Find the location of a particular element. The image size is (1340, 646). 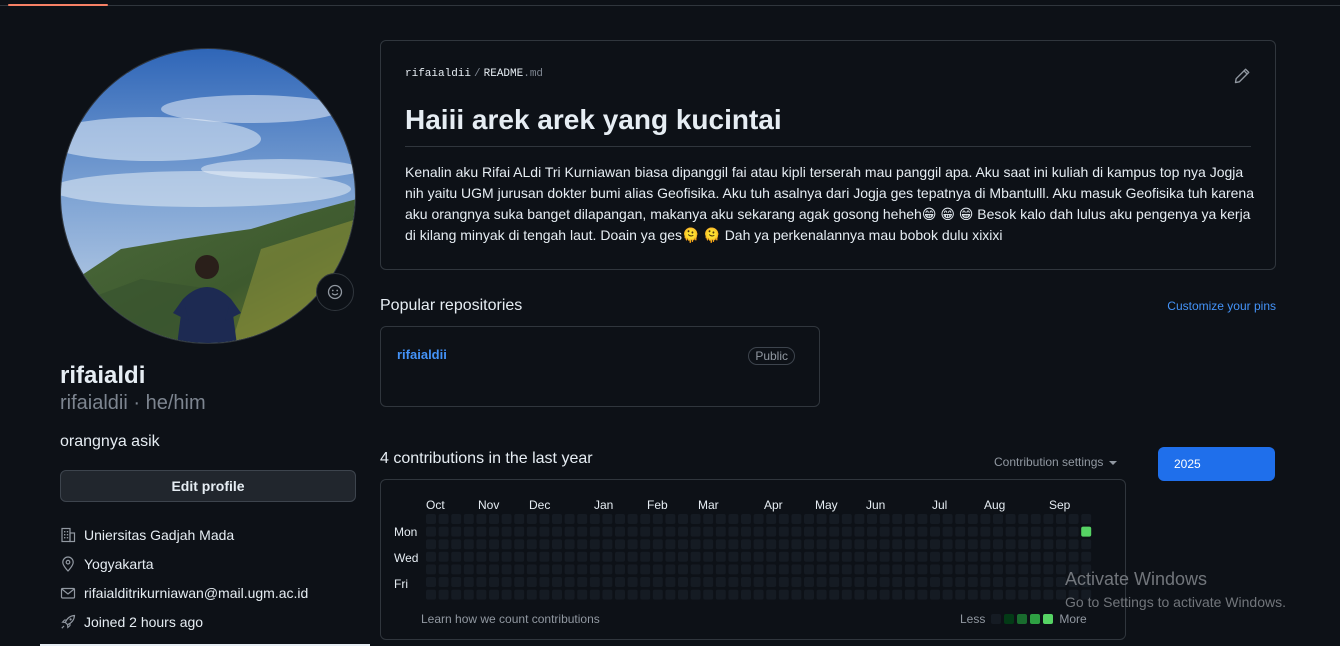

month-label: Apr is located at coordinates (773, 505).